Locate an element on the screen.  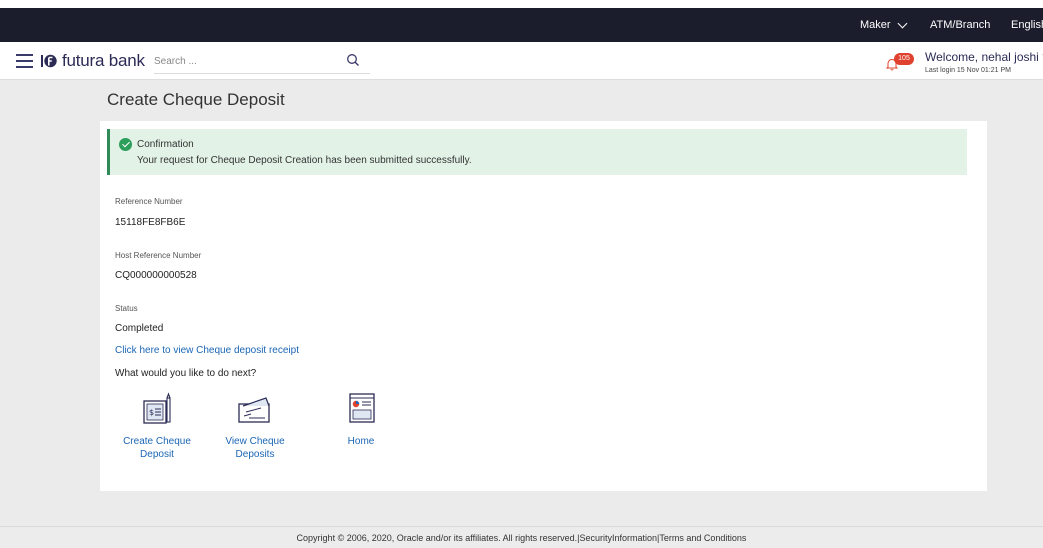
security-information-link: SecurityInformation is located at coordinates (619, 538).